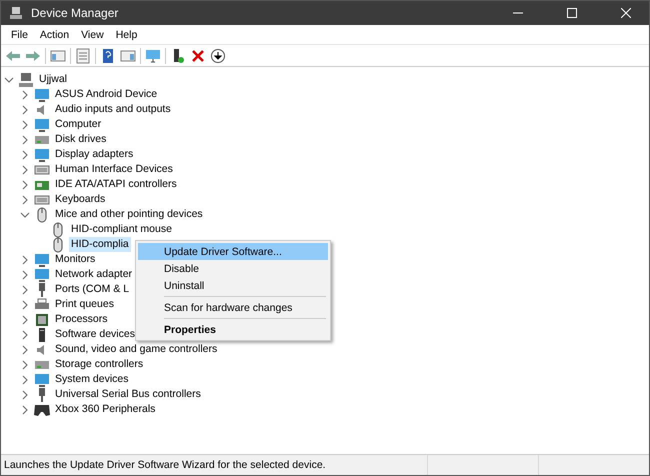  Describe the element at coordinates (58, 56) in the screenshot. I see `console-tree-icon` at that location.